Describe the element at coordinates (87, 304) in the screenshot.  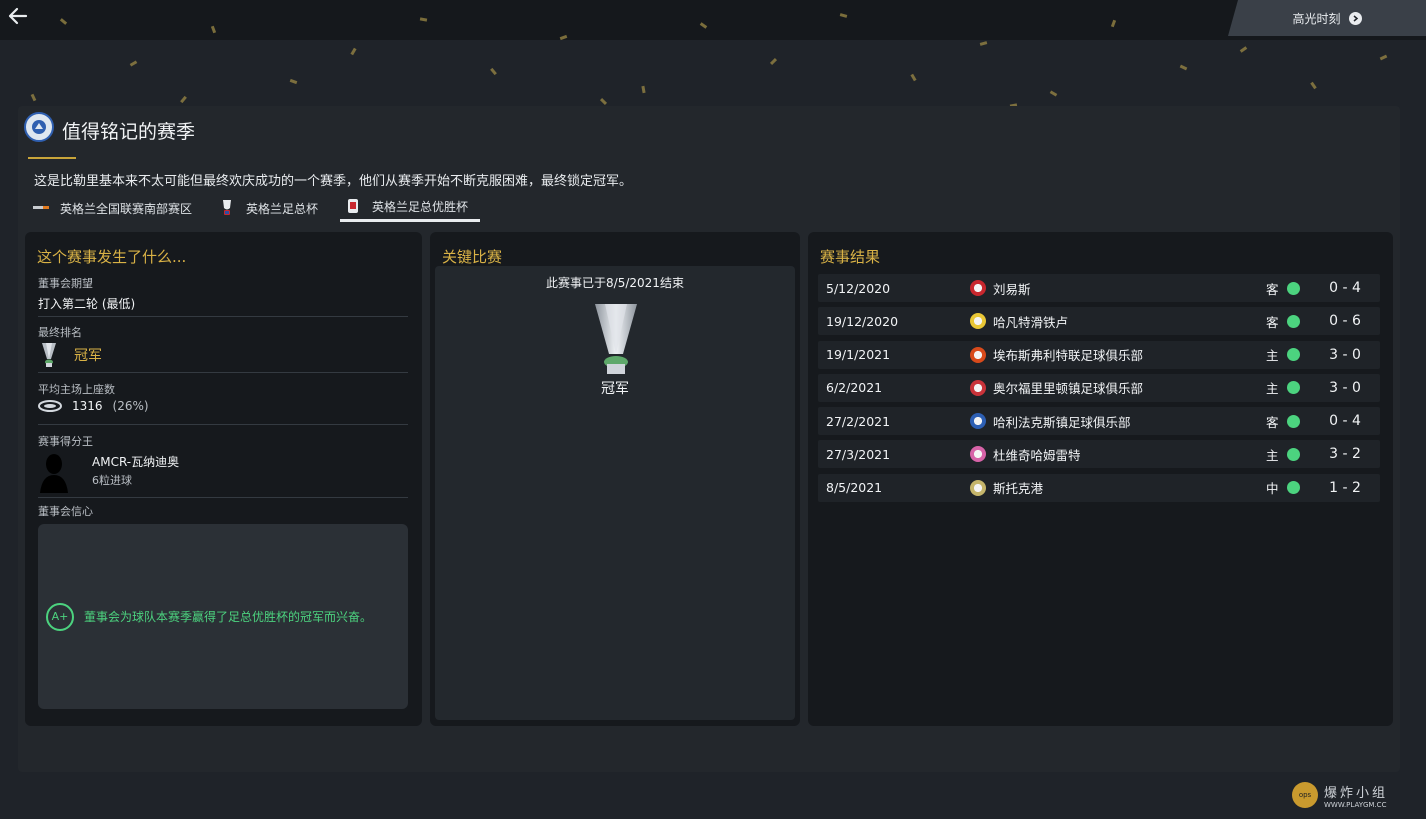
I see `board-expectation-value: 打入第二轮 (最低)` at that location.